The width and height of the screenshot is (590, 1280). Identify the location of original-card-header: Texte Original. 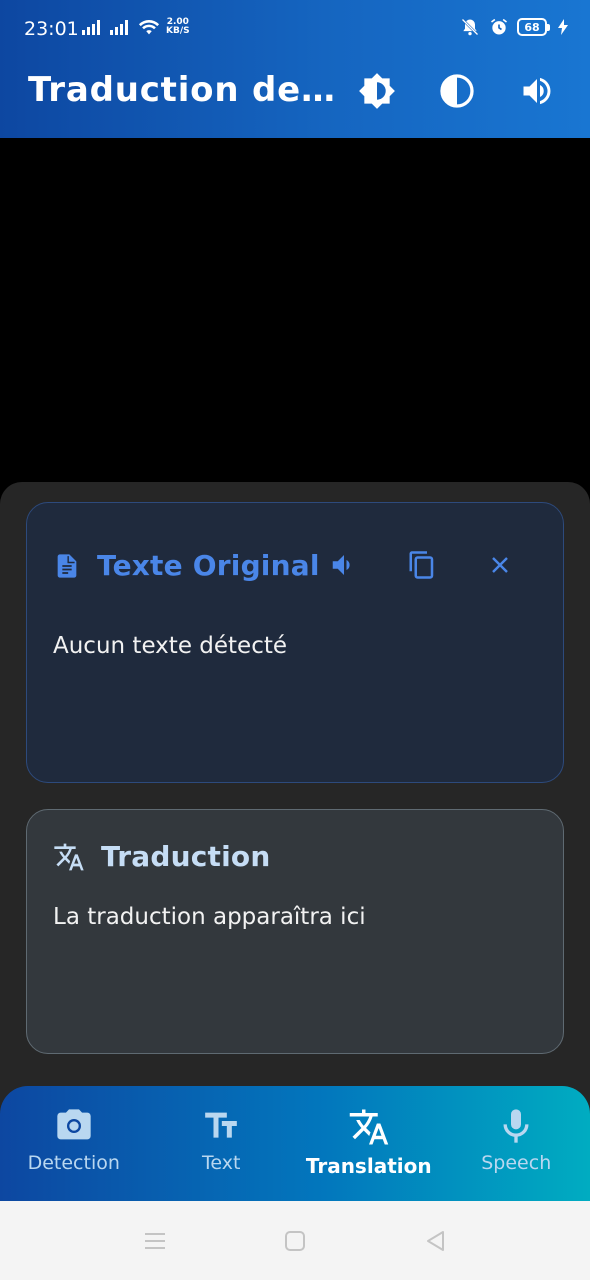
(186, 565).